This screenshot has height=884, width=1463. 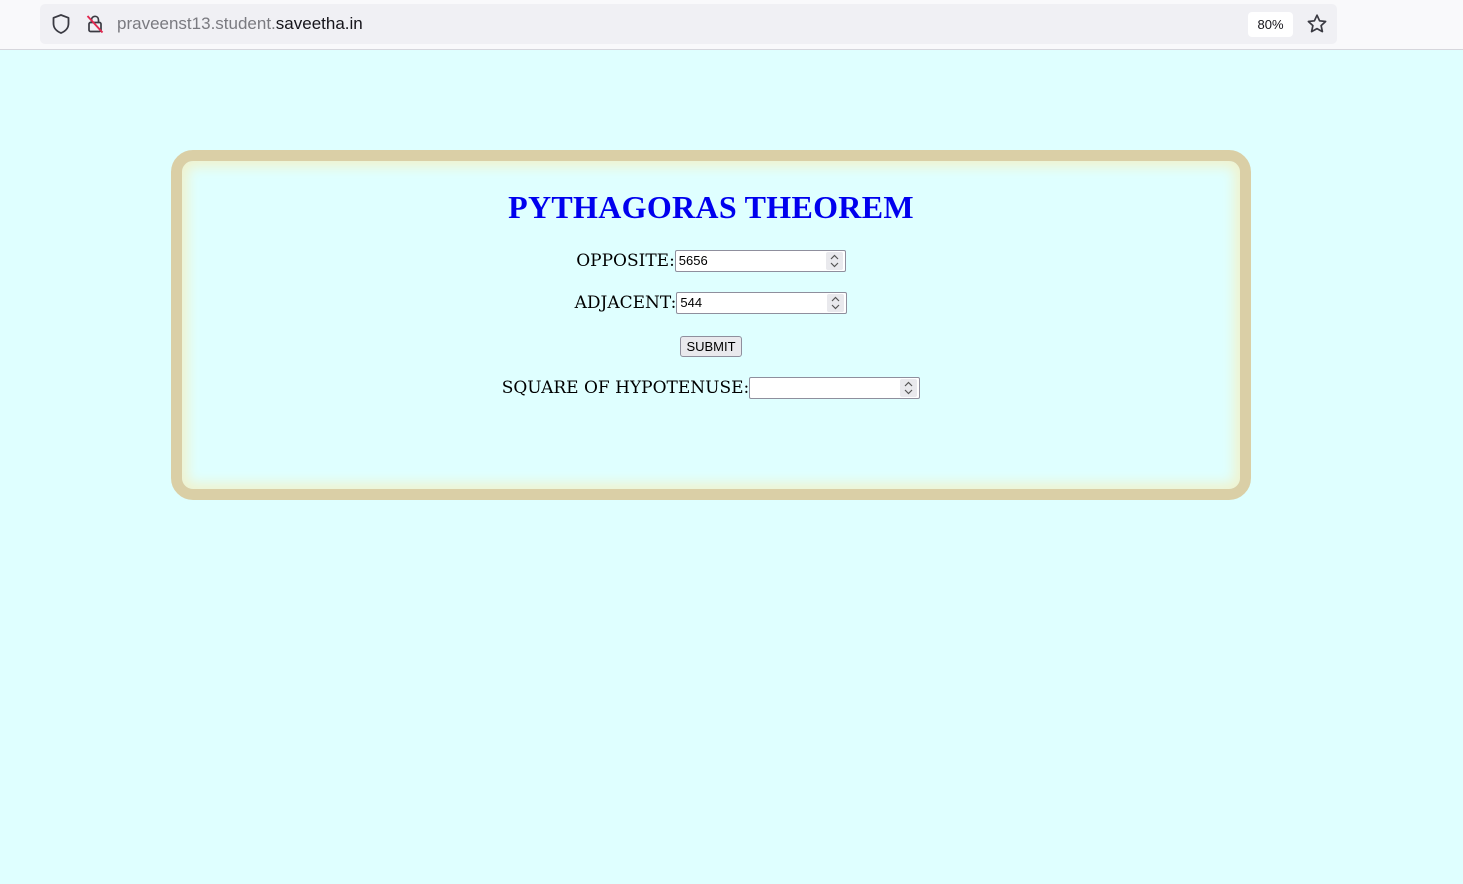 I want to click on page-title: PYTHAGORAS THEOREM, so click(x=711, y=207).